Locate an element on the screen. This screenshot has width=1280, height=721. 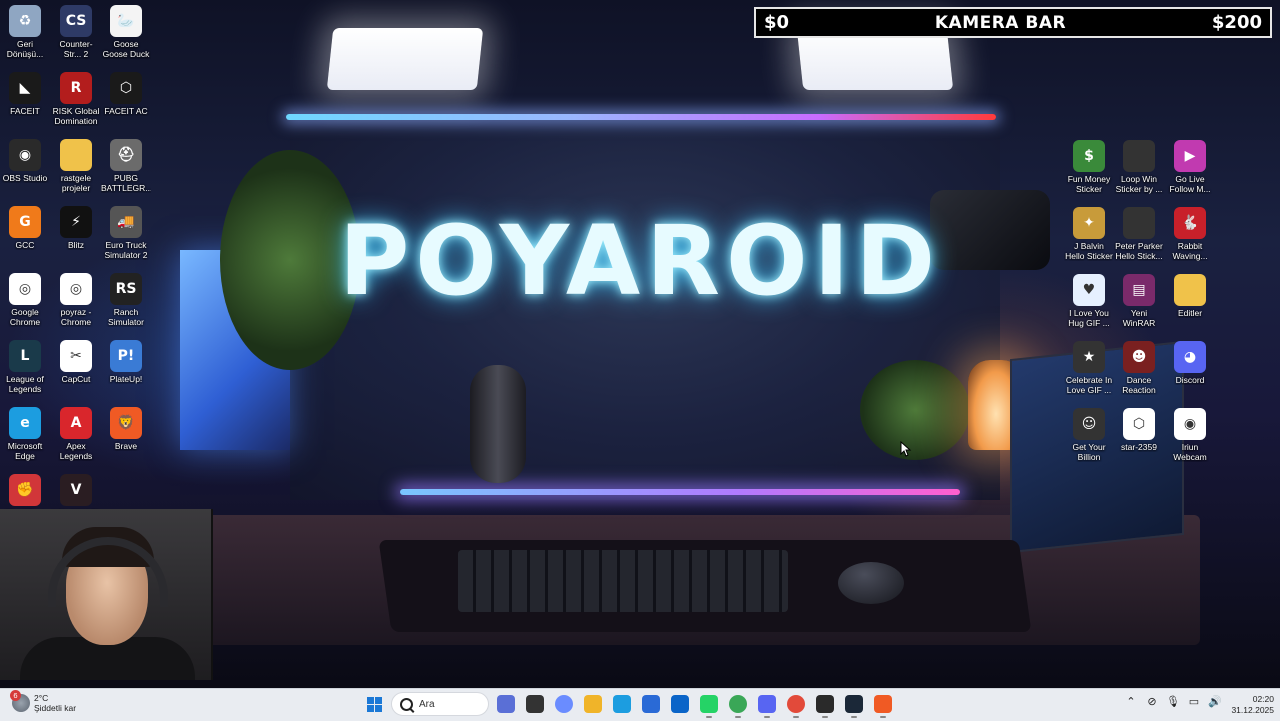
outlook-button is located at coordinates (680, 704).